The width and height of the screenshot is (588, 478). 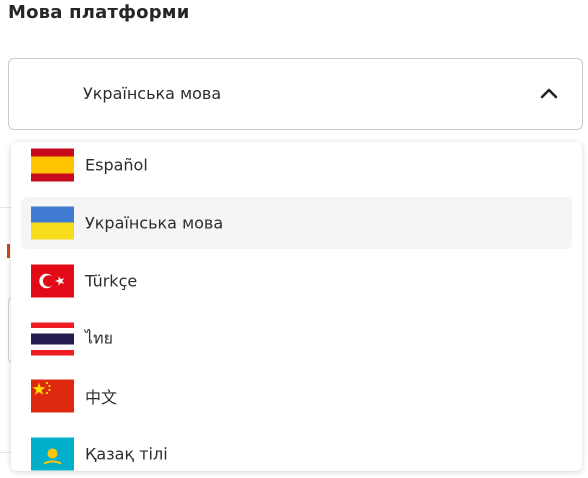 What do you see at coordinates (52, 223) in the screenshot?
I see `ukraine-flag-icon` at bounding box center [52, 223].